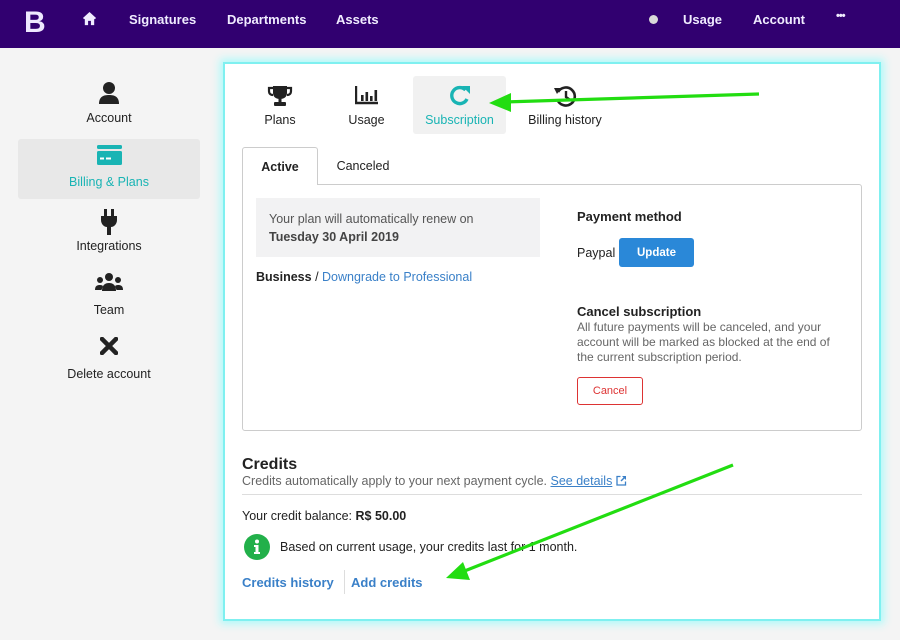 Image resolution: width=900 pixels, height=640 pixels. What do you see at coordinates (109, 89) in the screenshot?
I see `user-icon` at bounding box center [109, 89].